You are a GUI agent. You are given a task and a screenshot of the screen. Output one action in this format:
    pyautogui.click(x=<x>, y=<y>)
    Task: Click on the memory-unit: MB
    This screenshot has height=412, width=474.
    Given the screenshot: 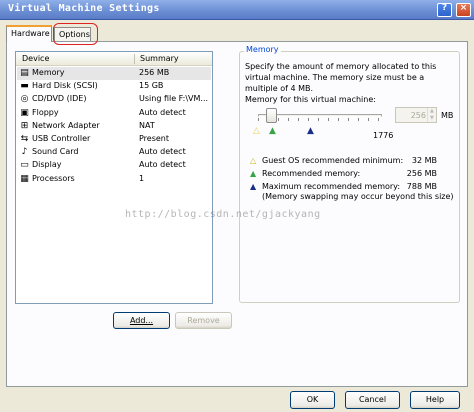 What is the action you would take?
    pyautogui.click(x=447, y=115)
    